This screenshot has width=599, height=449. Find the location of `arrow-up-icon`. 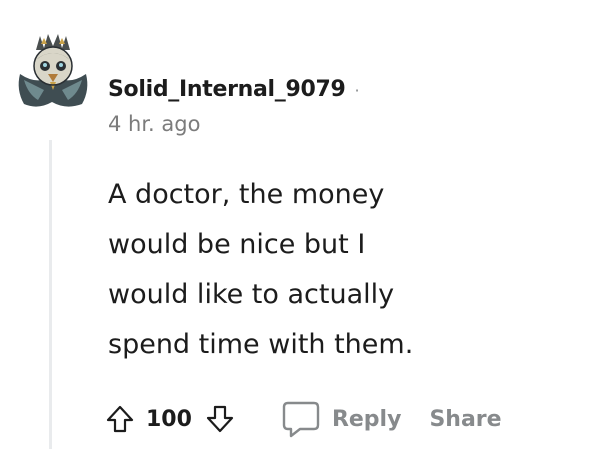

arrow-up-icon is located at coordinates (120, 419).